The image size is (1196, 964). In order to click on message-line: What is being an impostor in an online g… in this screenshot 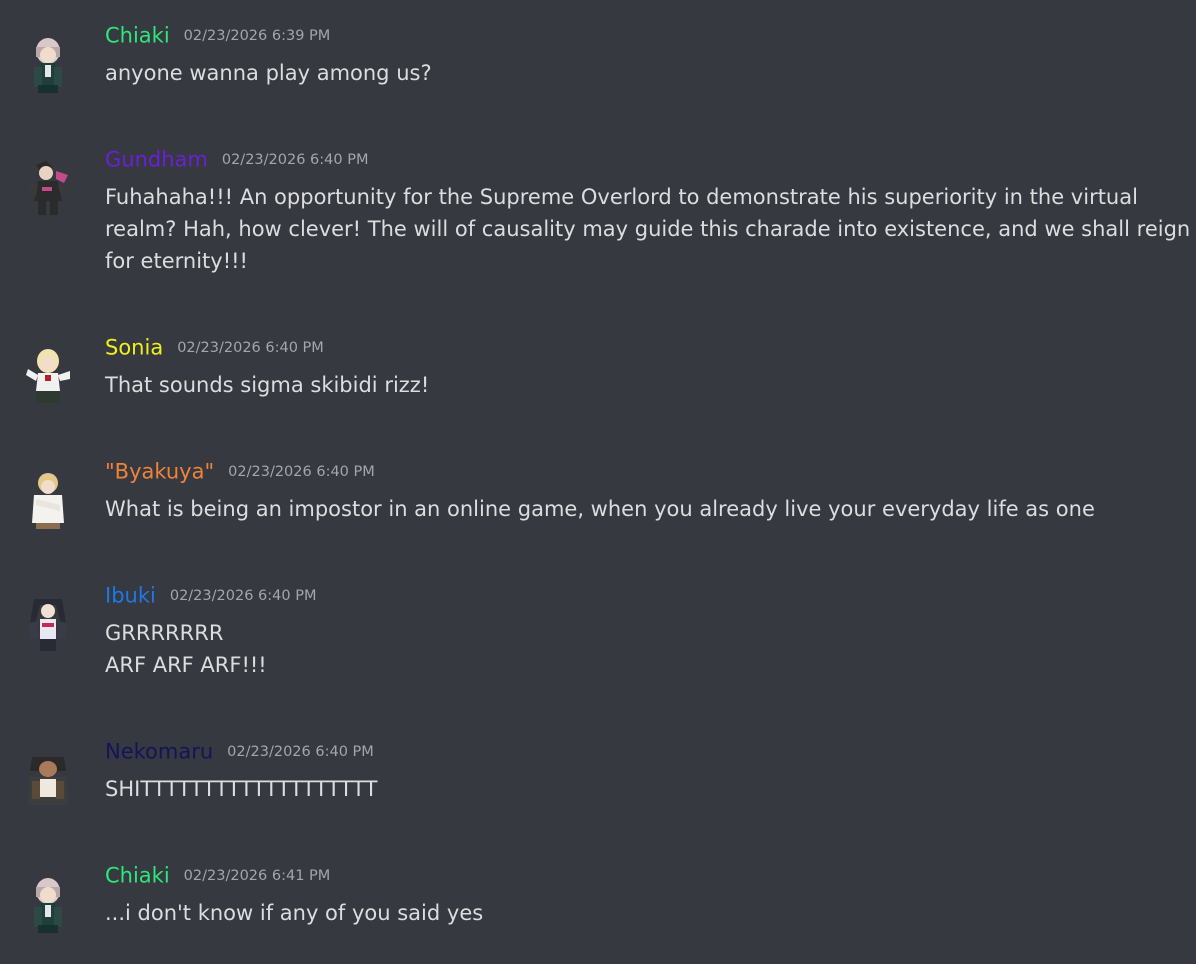, I will do `click(600, 509)`.